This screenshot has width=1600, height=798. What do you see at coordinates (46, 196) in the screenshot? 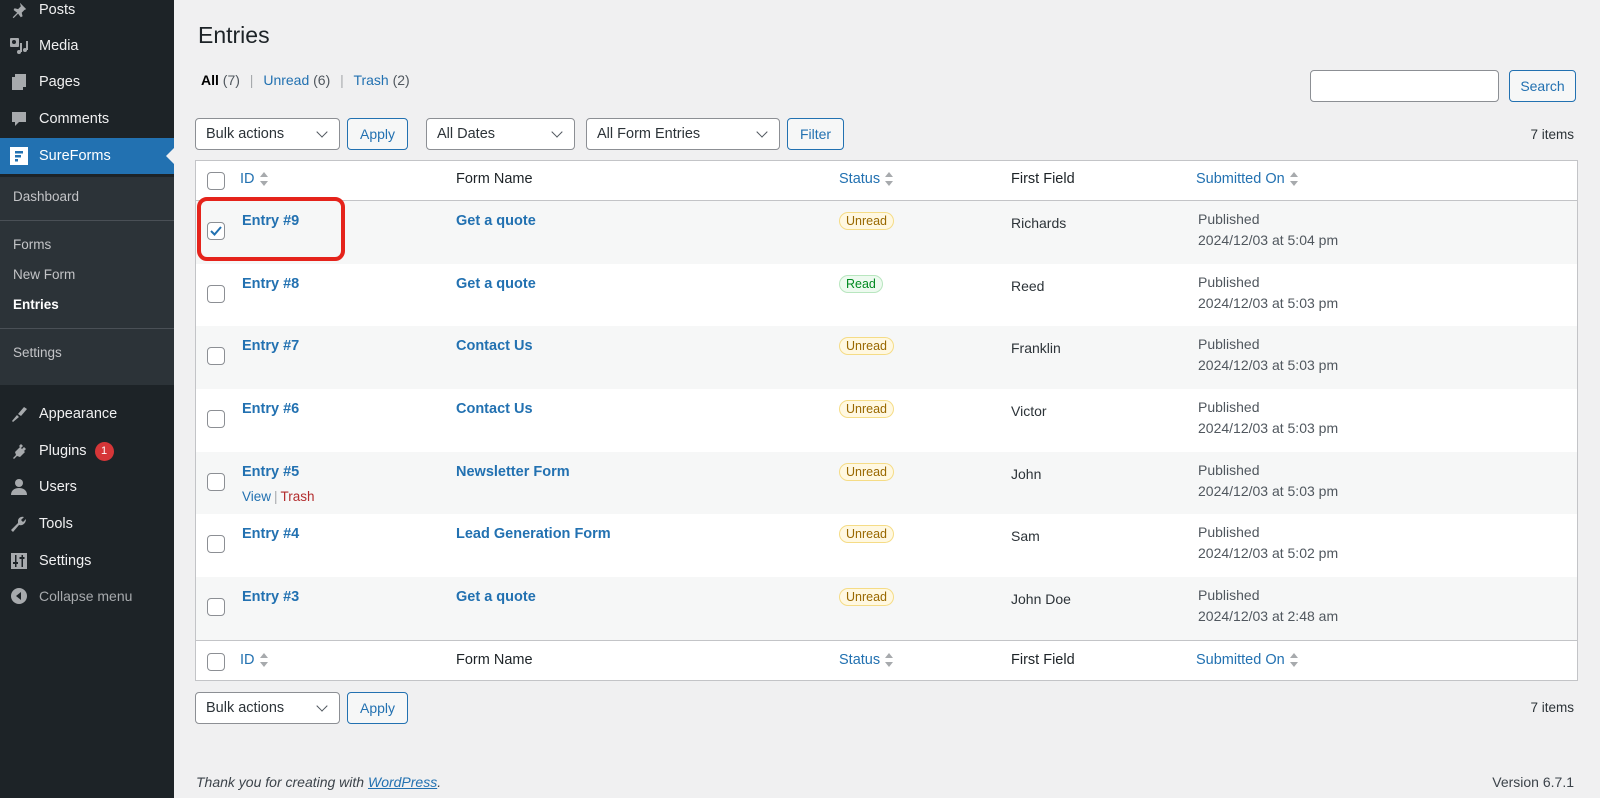
I see `submenu-dashboard: Dashboard` at bounding box center [46, 196].